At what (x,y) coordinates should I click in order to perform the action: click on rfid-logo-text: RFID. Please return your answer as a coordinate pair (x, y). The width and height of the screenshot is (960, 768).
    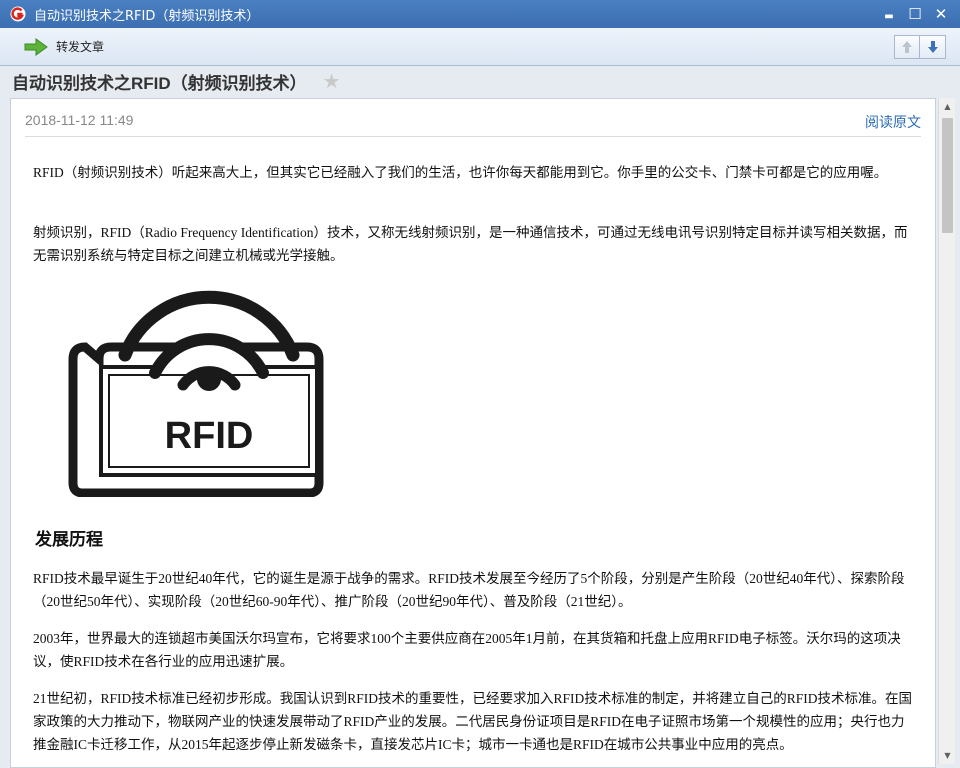
    Looking at the image, I should click on (209, 436).